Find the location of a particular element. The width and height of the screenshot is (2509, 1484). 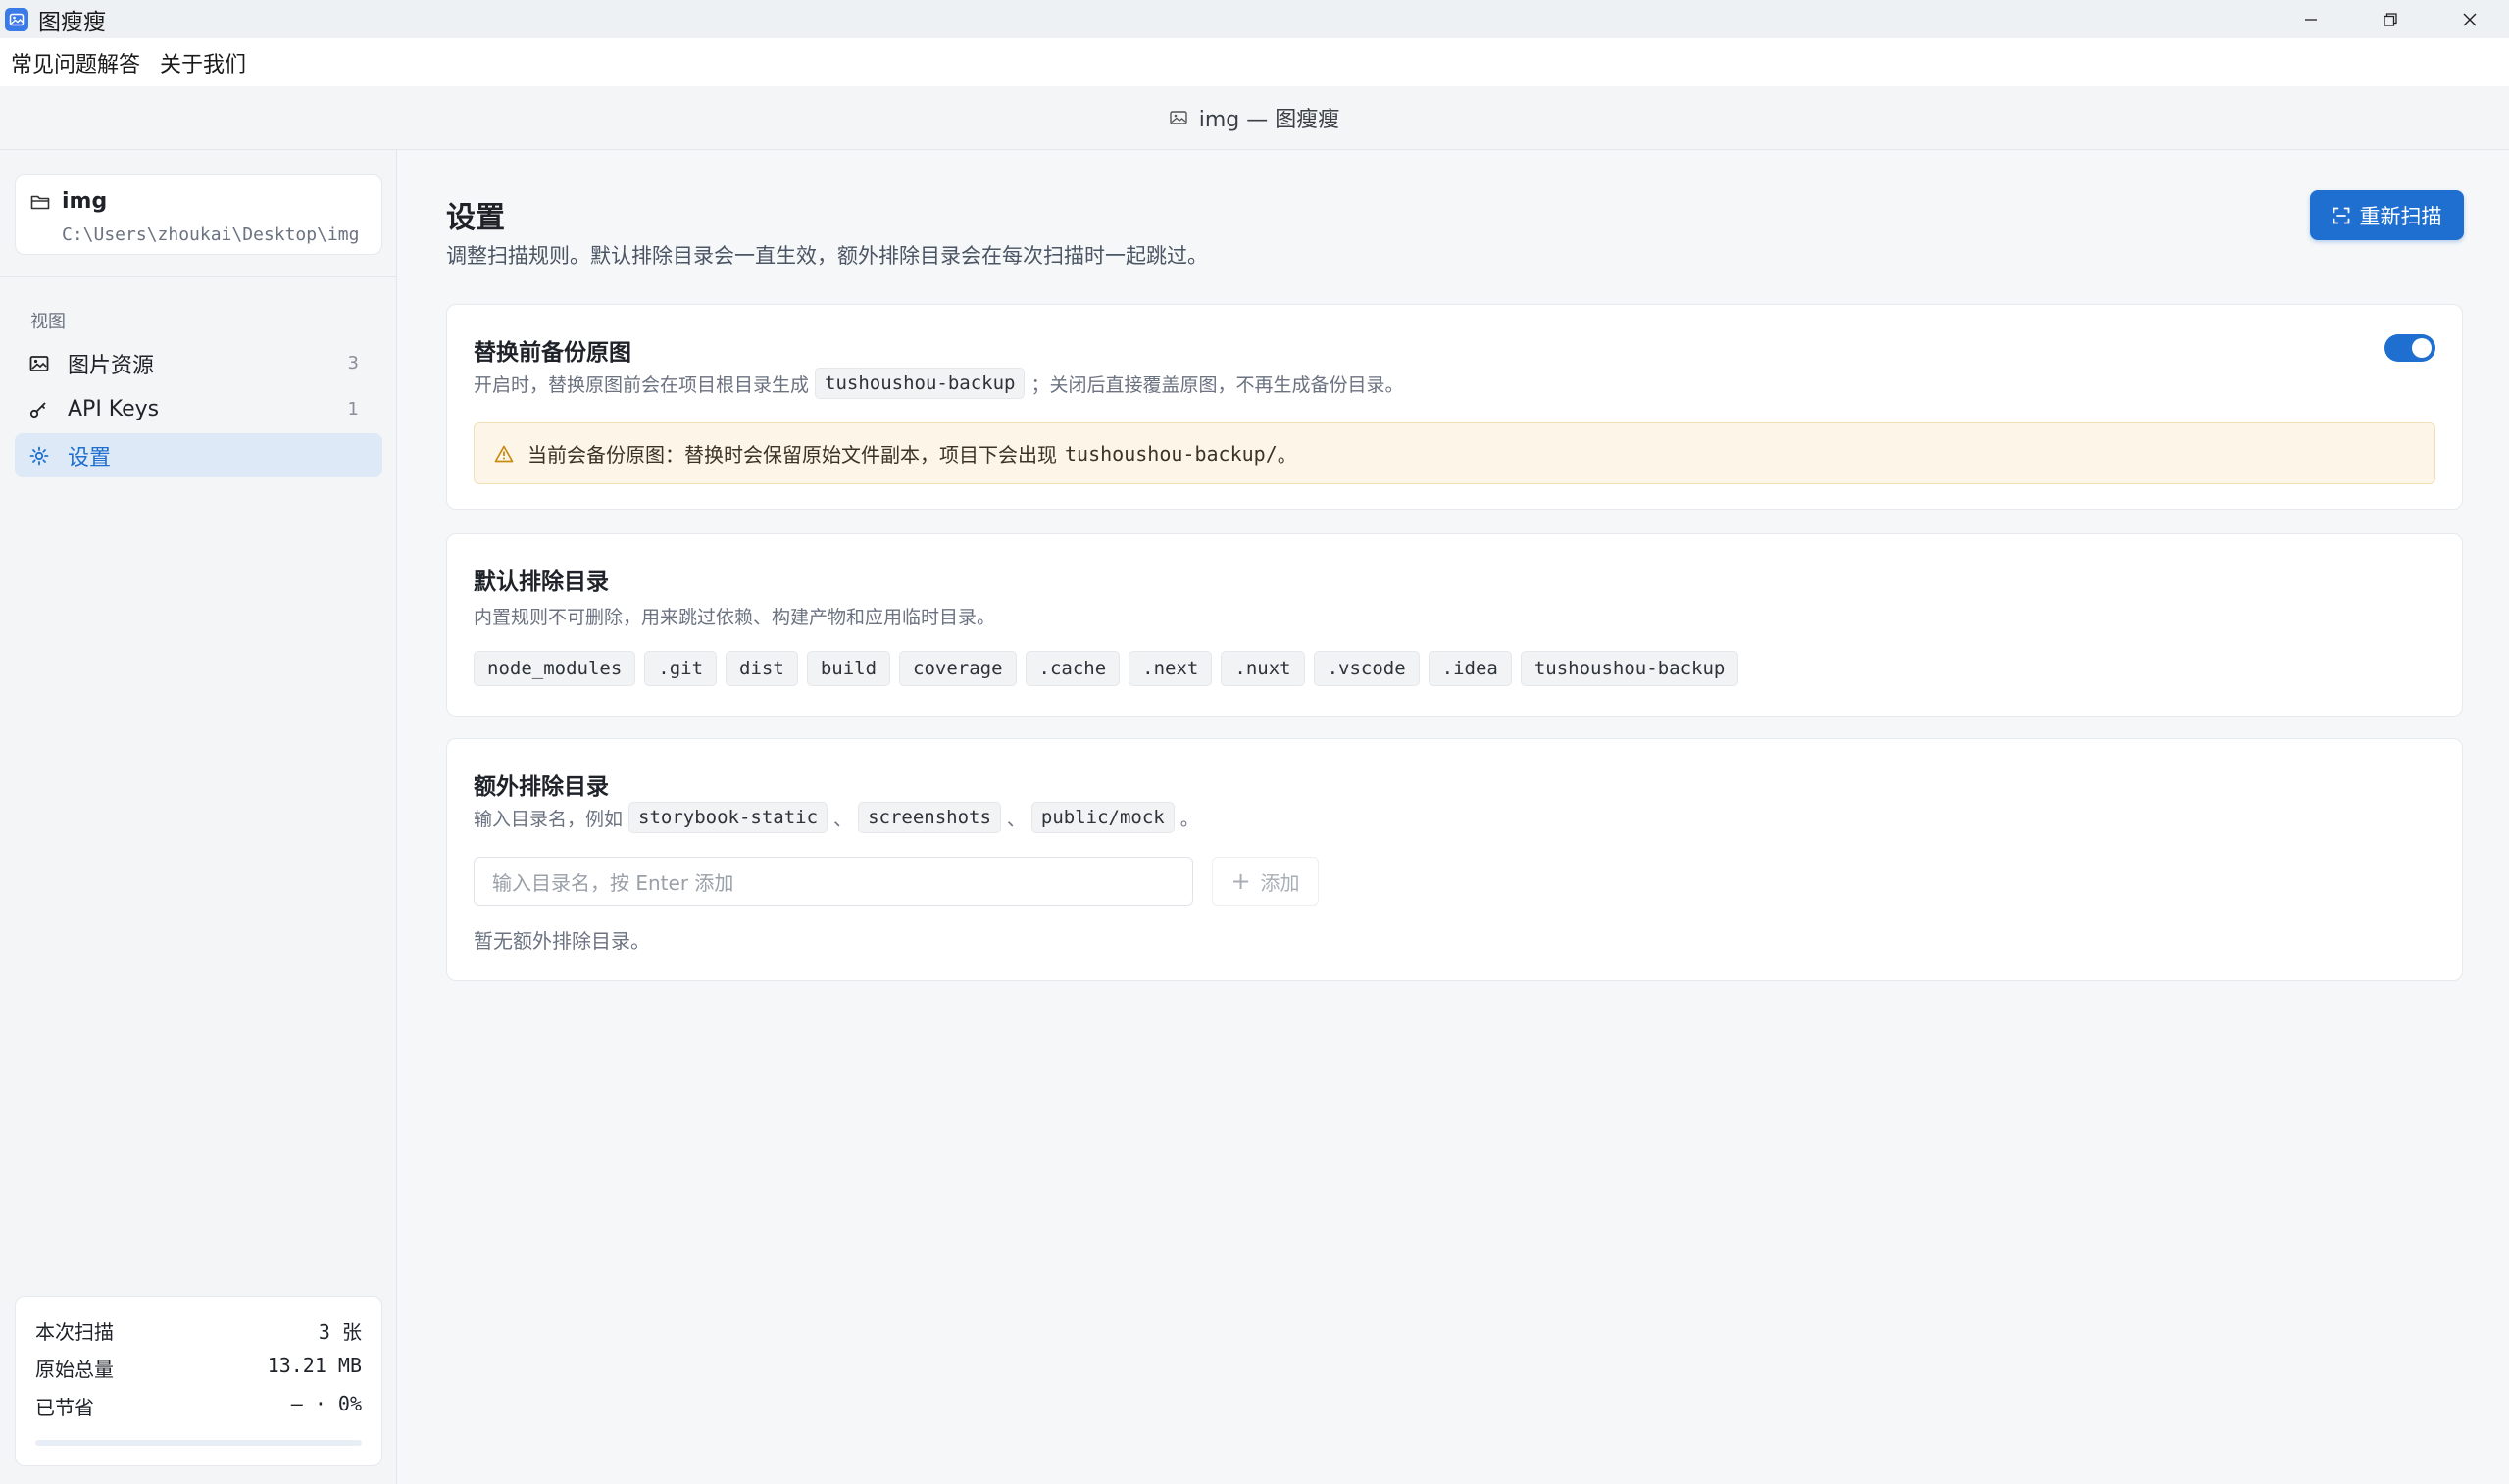

stat-scan-count: 本次扫描 3 张 is located at coordinates (198, 1332).